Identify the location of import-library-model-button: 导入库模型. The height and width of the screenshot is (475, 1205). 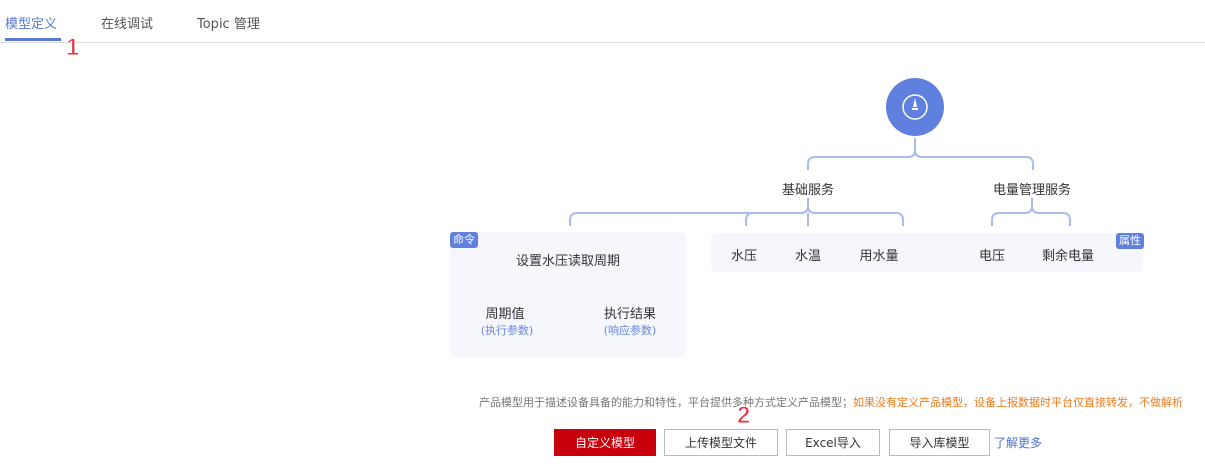
(939, 442).